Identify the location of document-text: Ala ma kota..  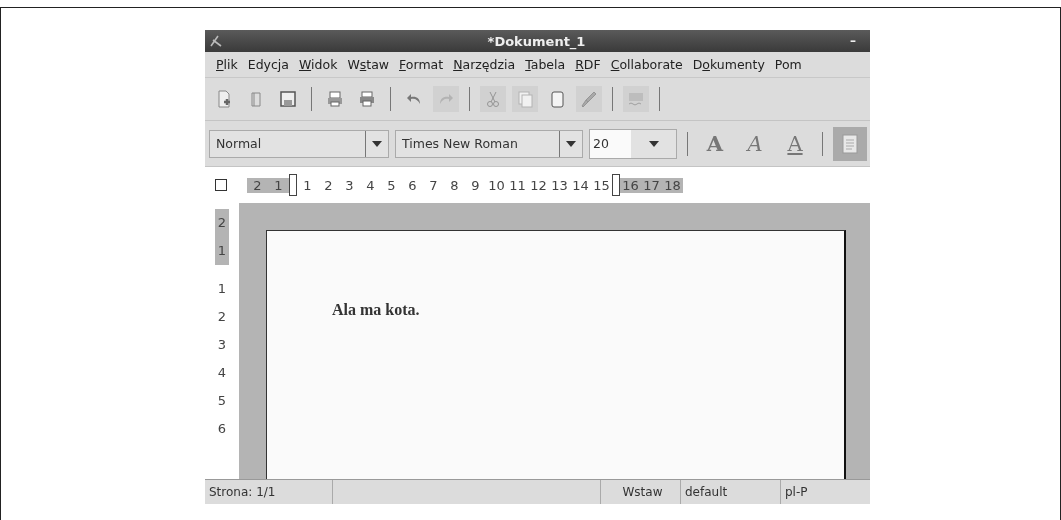
(376, 310).